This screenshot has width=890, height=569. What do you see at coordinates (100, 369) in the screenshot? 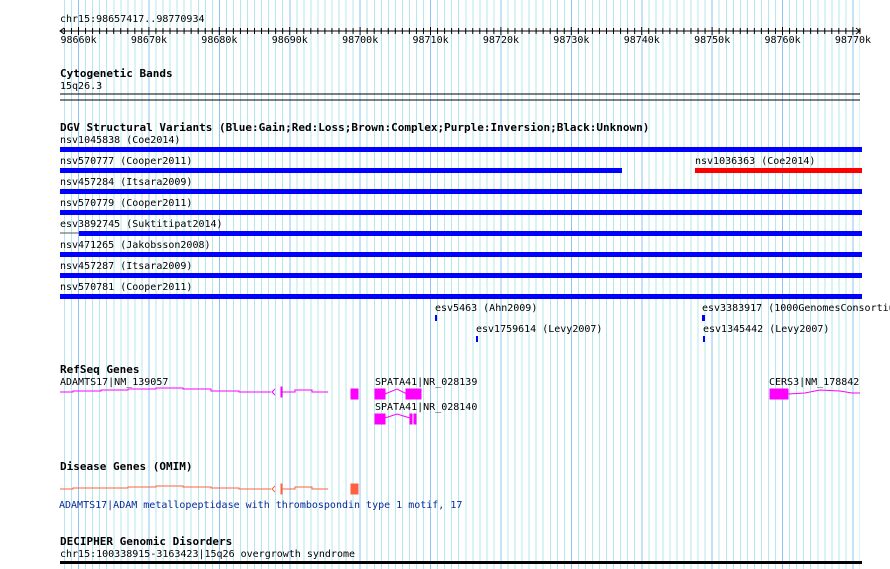
I see `refseq-title: RefSeq Genes` at bounding box center [100, 369].